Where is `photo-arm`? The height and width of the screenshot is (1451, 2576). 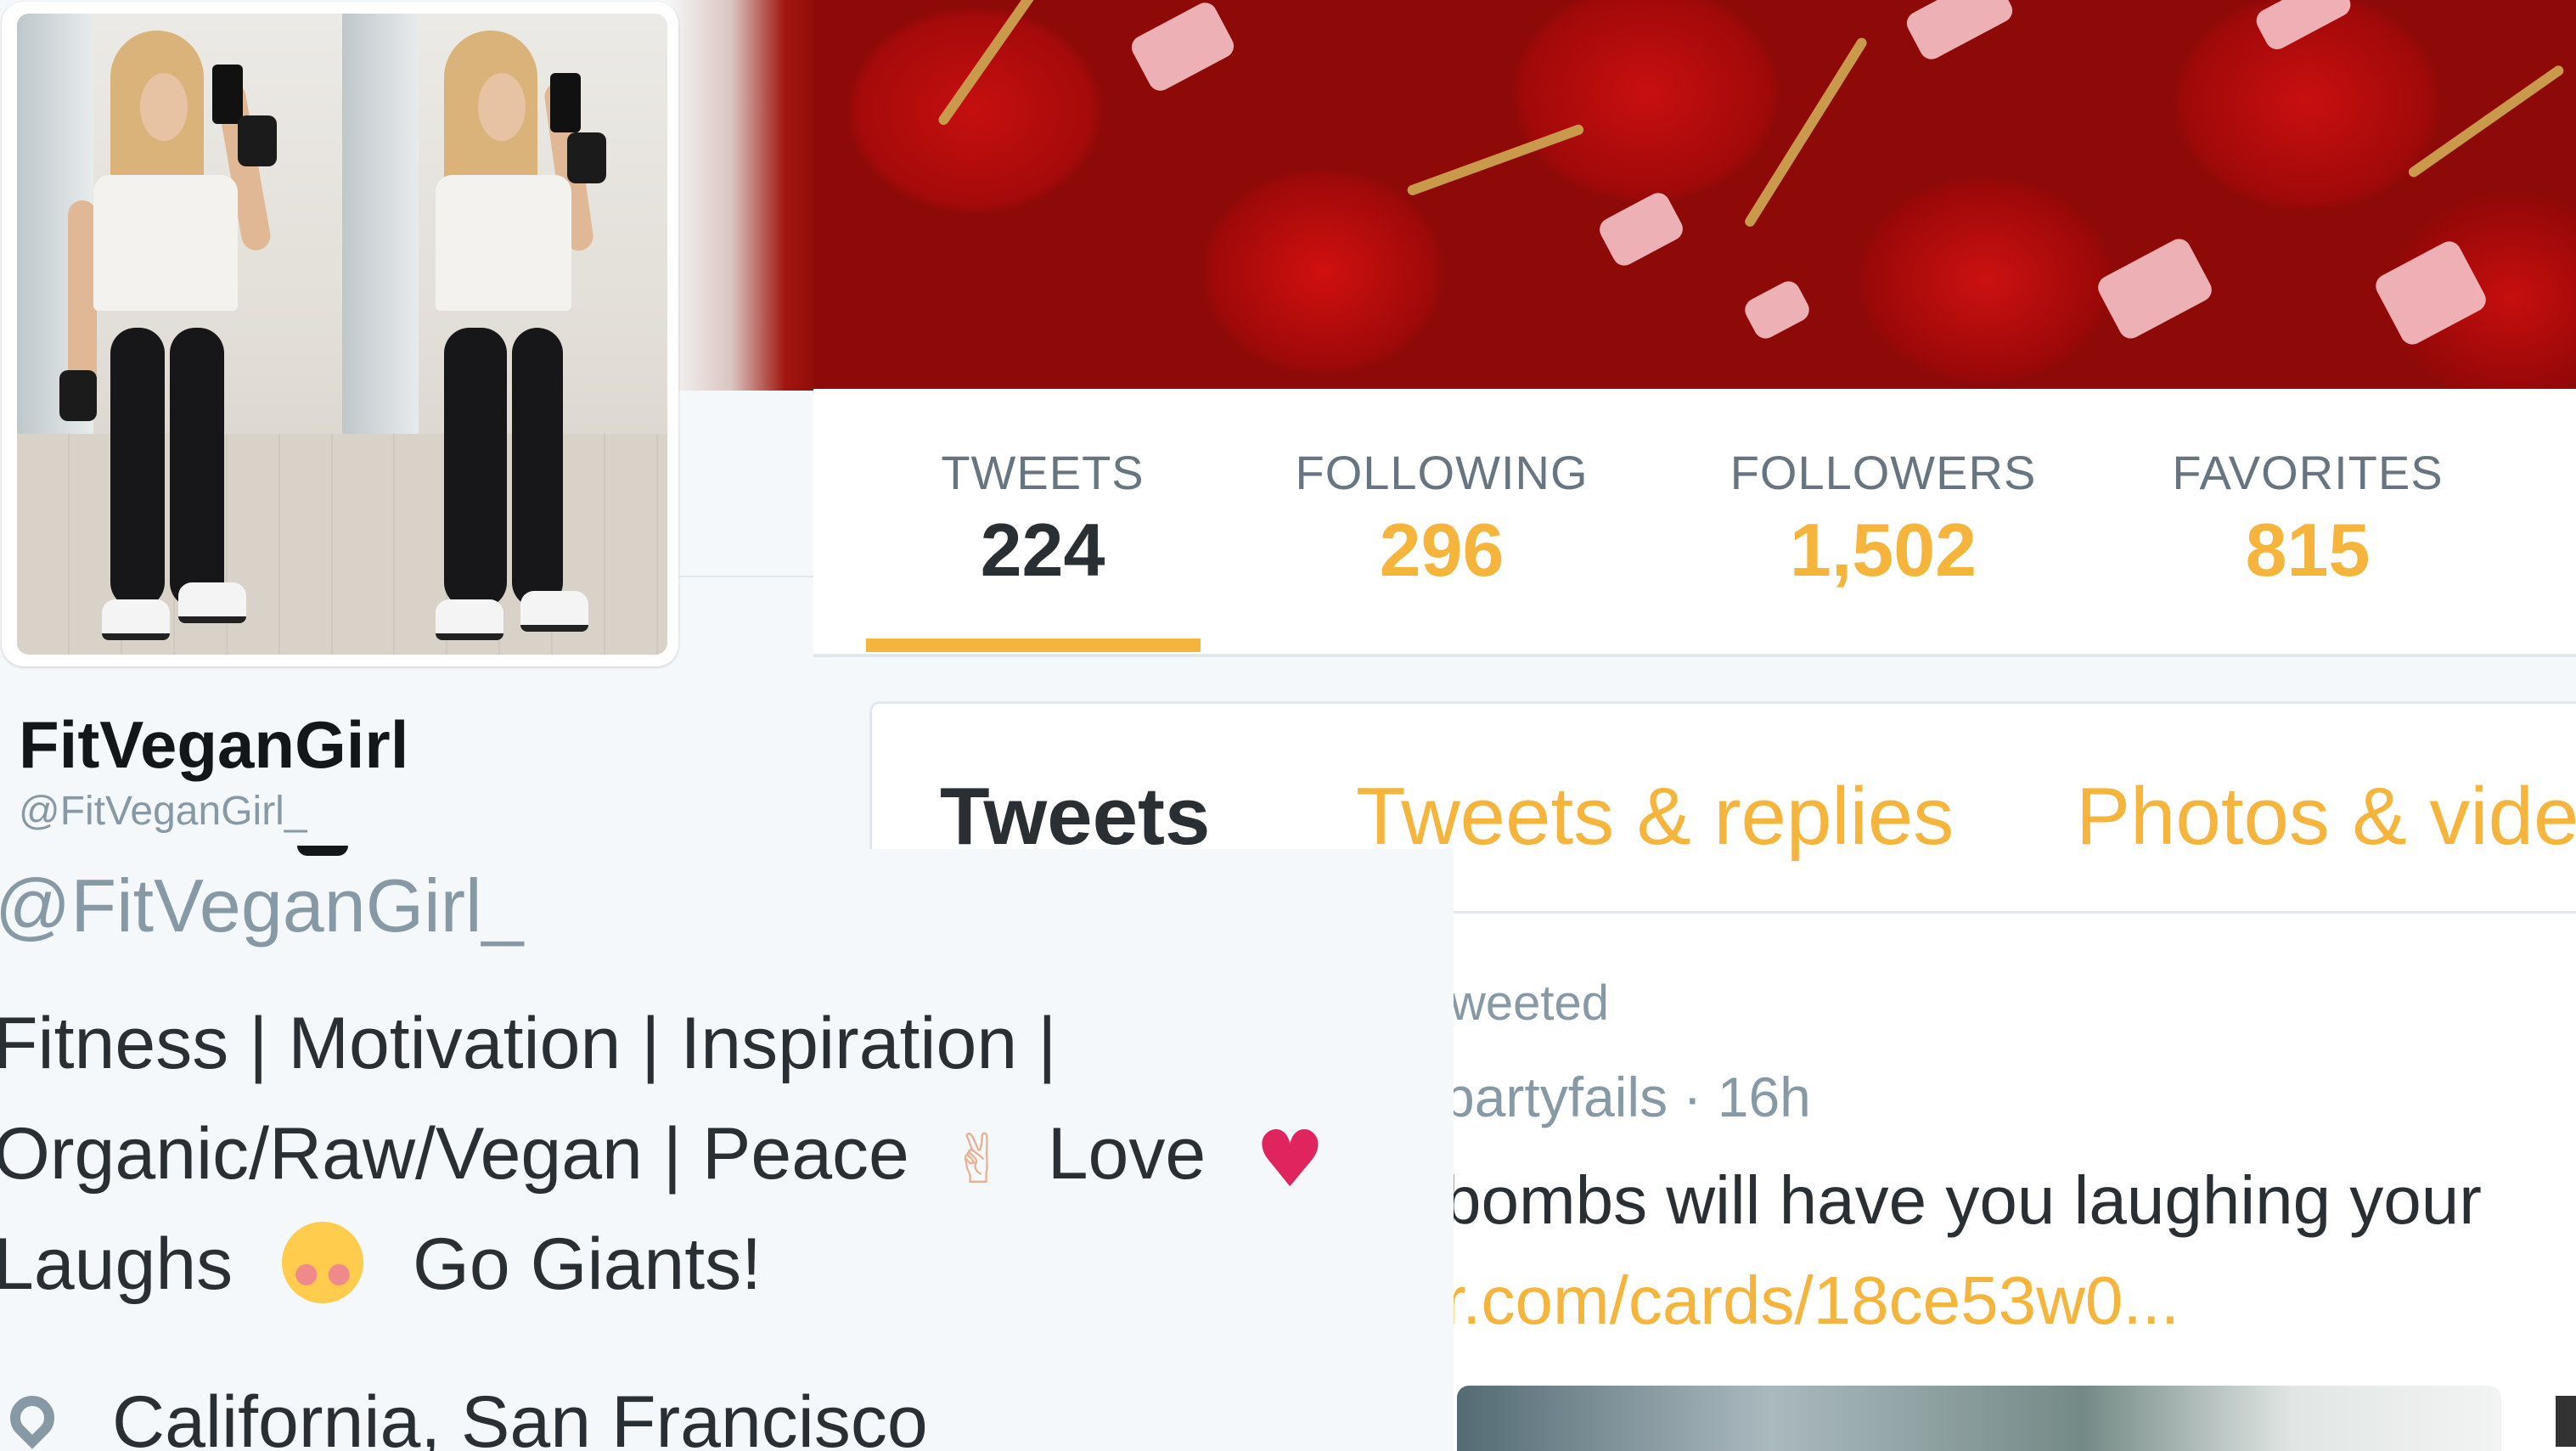 photo-arm is located at coordinates (82, 293).